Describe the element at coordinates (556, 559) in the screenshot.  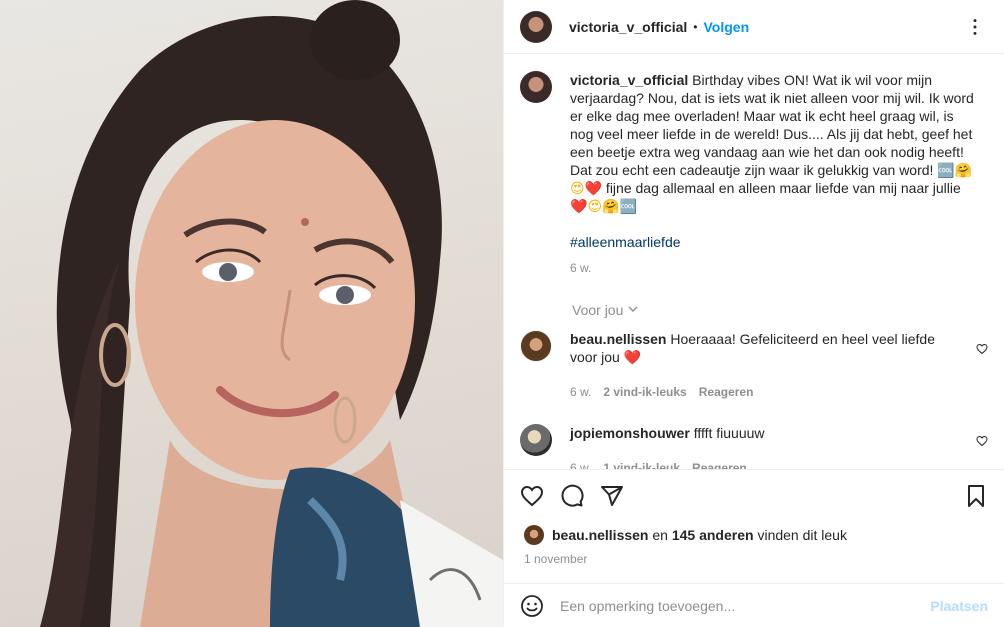
I see `post-date: 1 november` at that location.